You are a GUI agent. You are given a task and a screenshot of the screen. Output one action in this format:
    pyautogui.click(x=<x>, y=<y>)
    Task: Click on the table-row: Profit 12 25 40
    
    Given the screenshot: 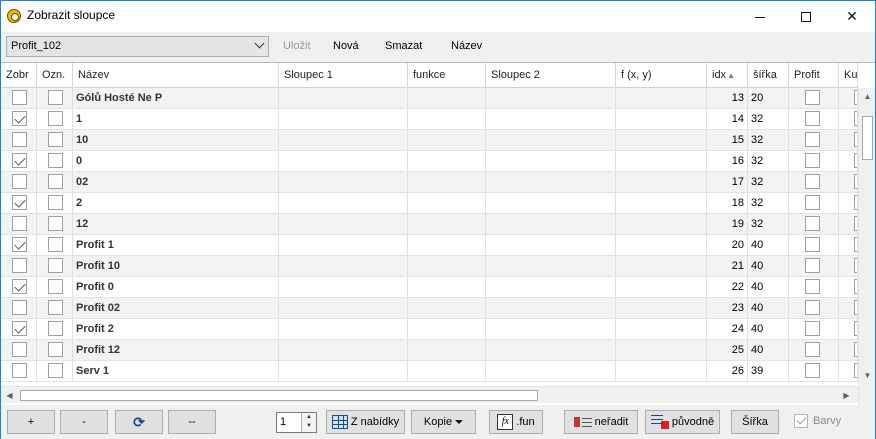 What is the action you would take?
    pyautogui.click(x=429, y=350)
    